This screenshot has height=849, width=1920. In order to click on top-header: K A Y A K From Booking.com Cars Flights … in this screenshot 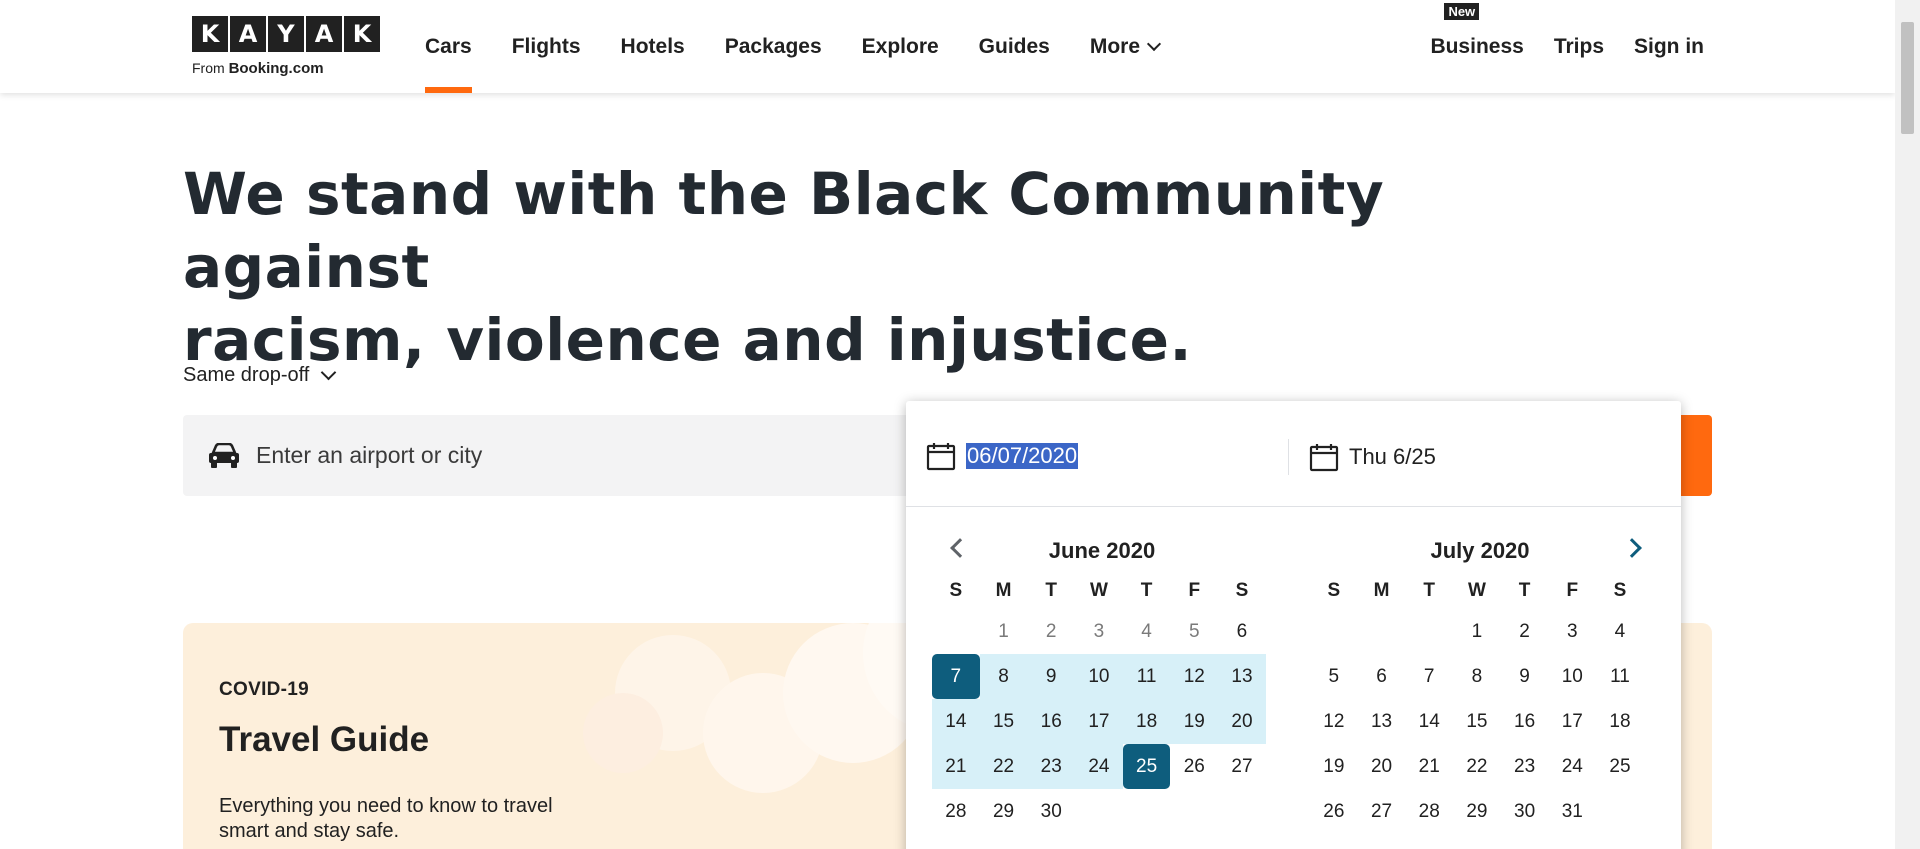, I will do `click(947, 46)`.